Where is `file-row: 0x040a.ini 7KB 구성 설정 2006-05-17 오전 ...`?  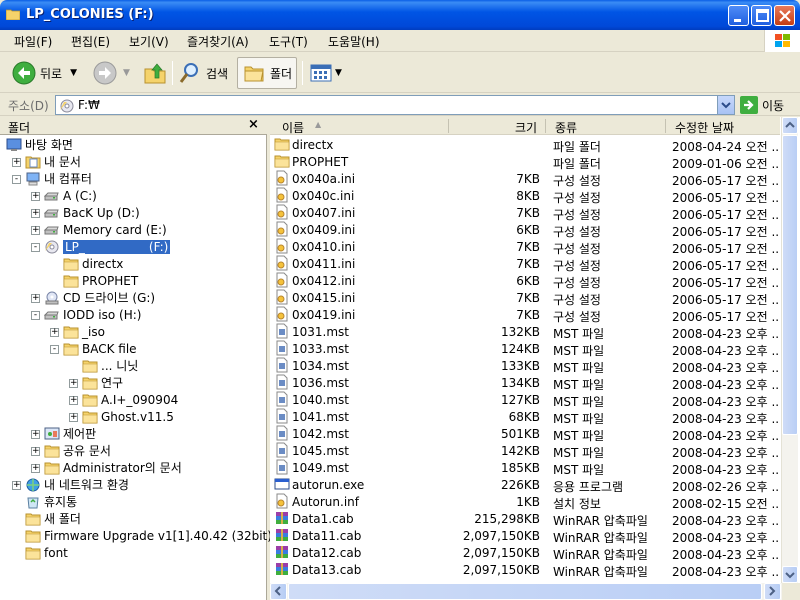
file-row: 0x040a.ini 7KB 구성 설정 2006-05-17 오전 ... is located at coordinates (525, 179).